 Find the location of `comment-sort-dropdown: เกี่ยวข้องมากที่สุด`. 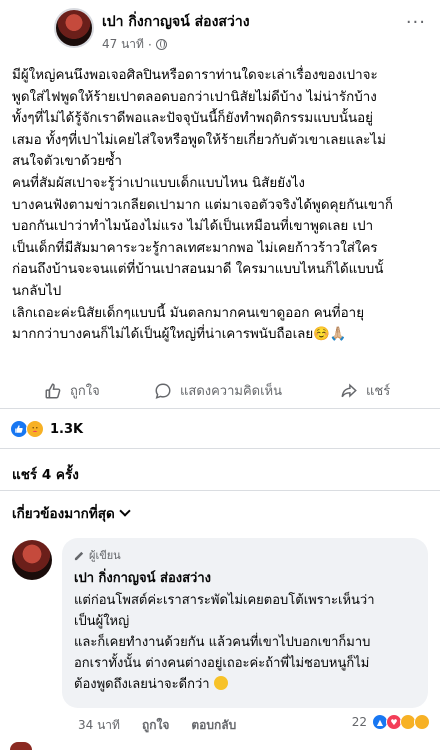

comment-sort-dropdown: เกี่ยวข้องมากที่สุด is located at coordinates (71, 513).